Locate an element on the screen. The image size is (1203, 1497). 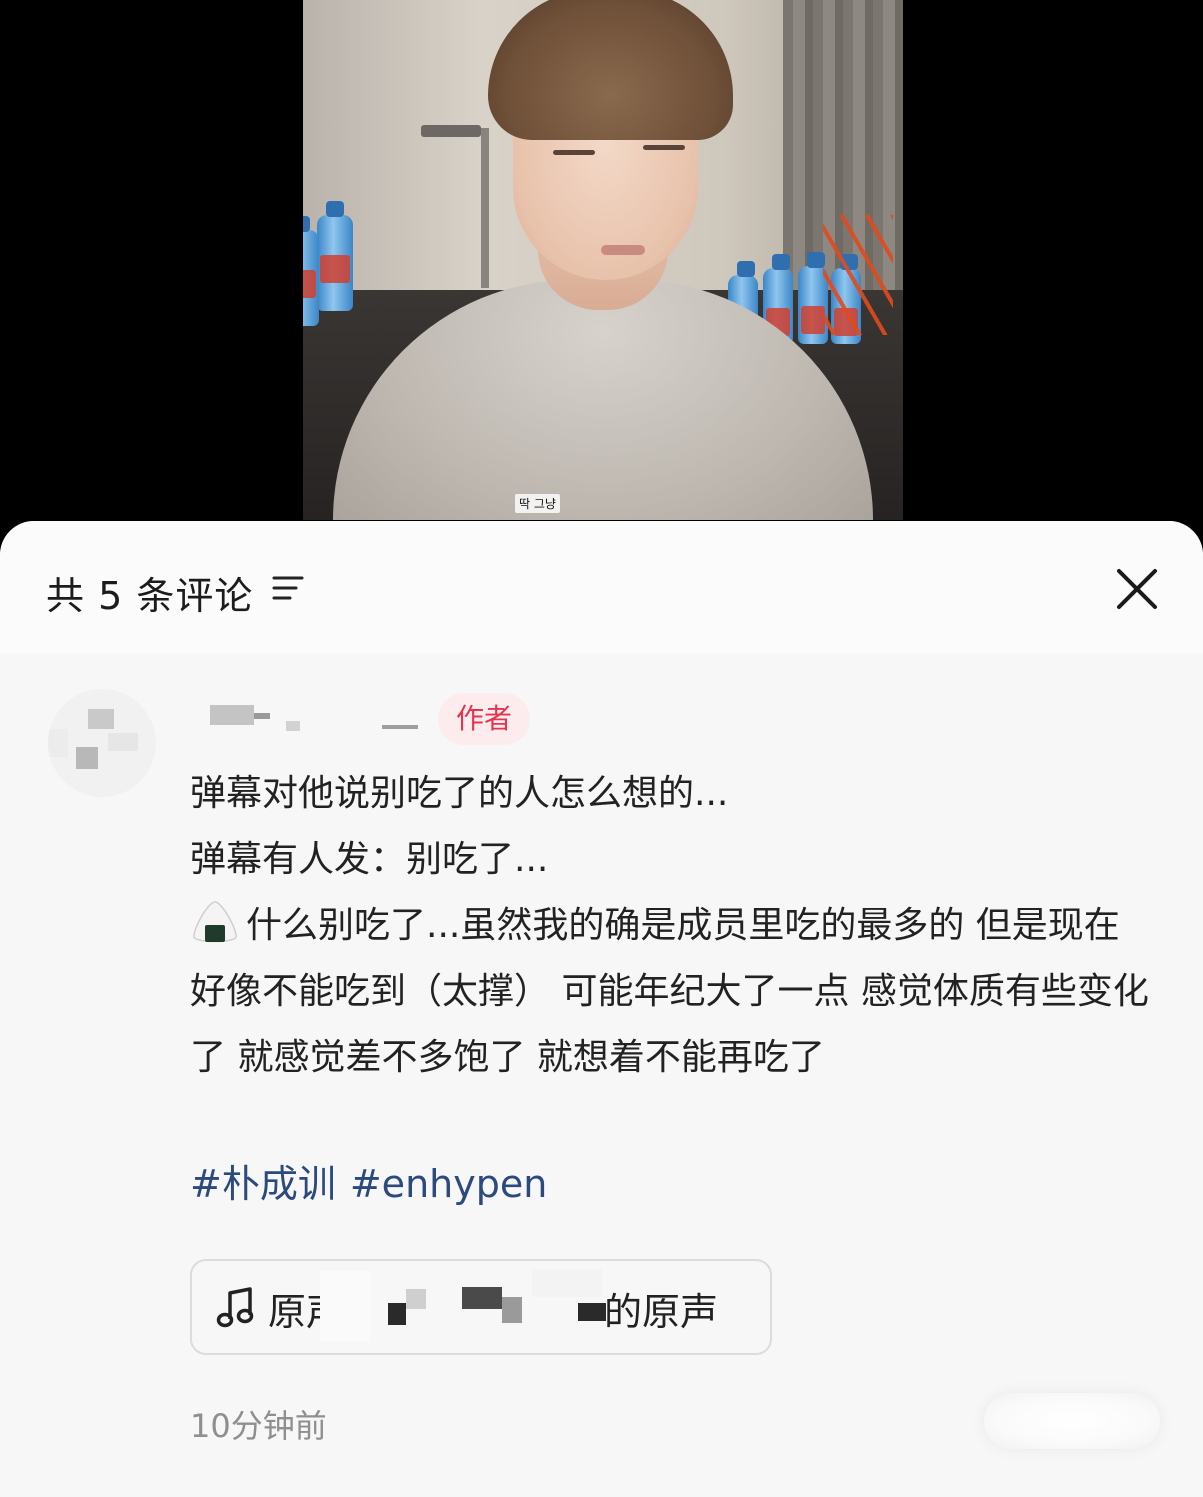
hashtag-link: #朴成训 is located at coordinates (263, 1184).